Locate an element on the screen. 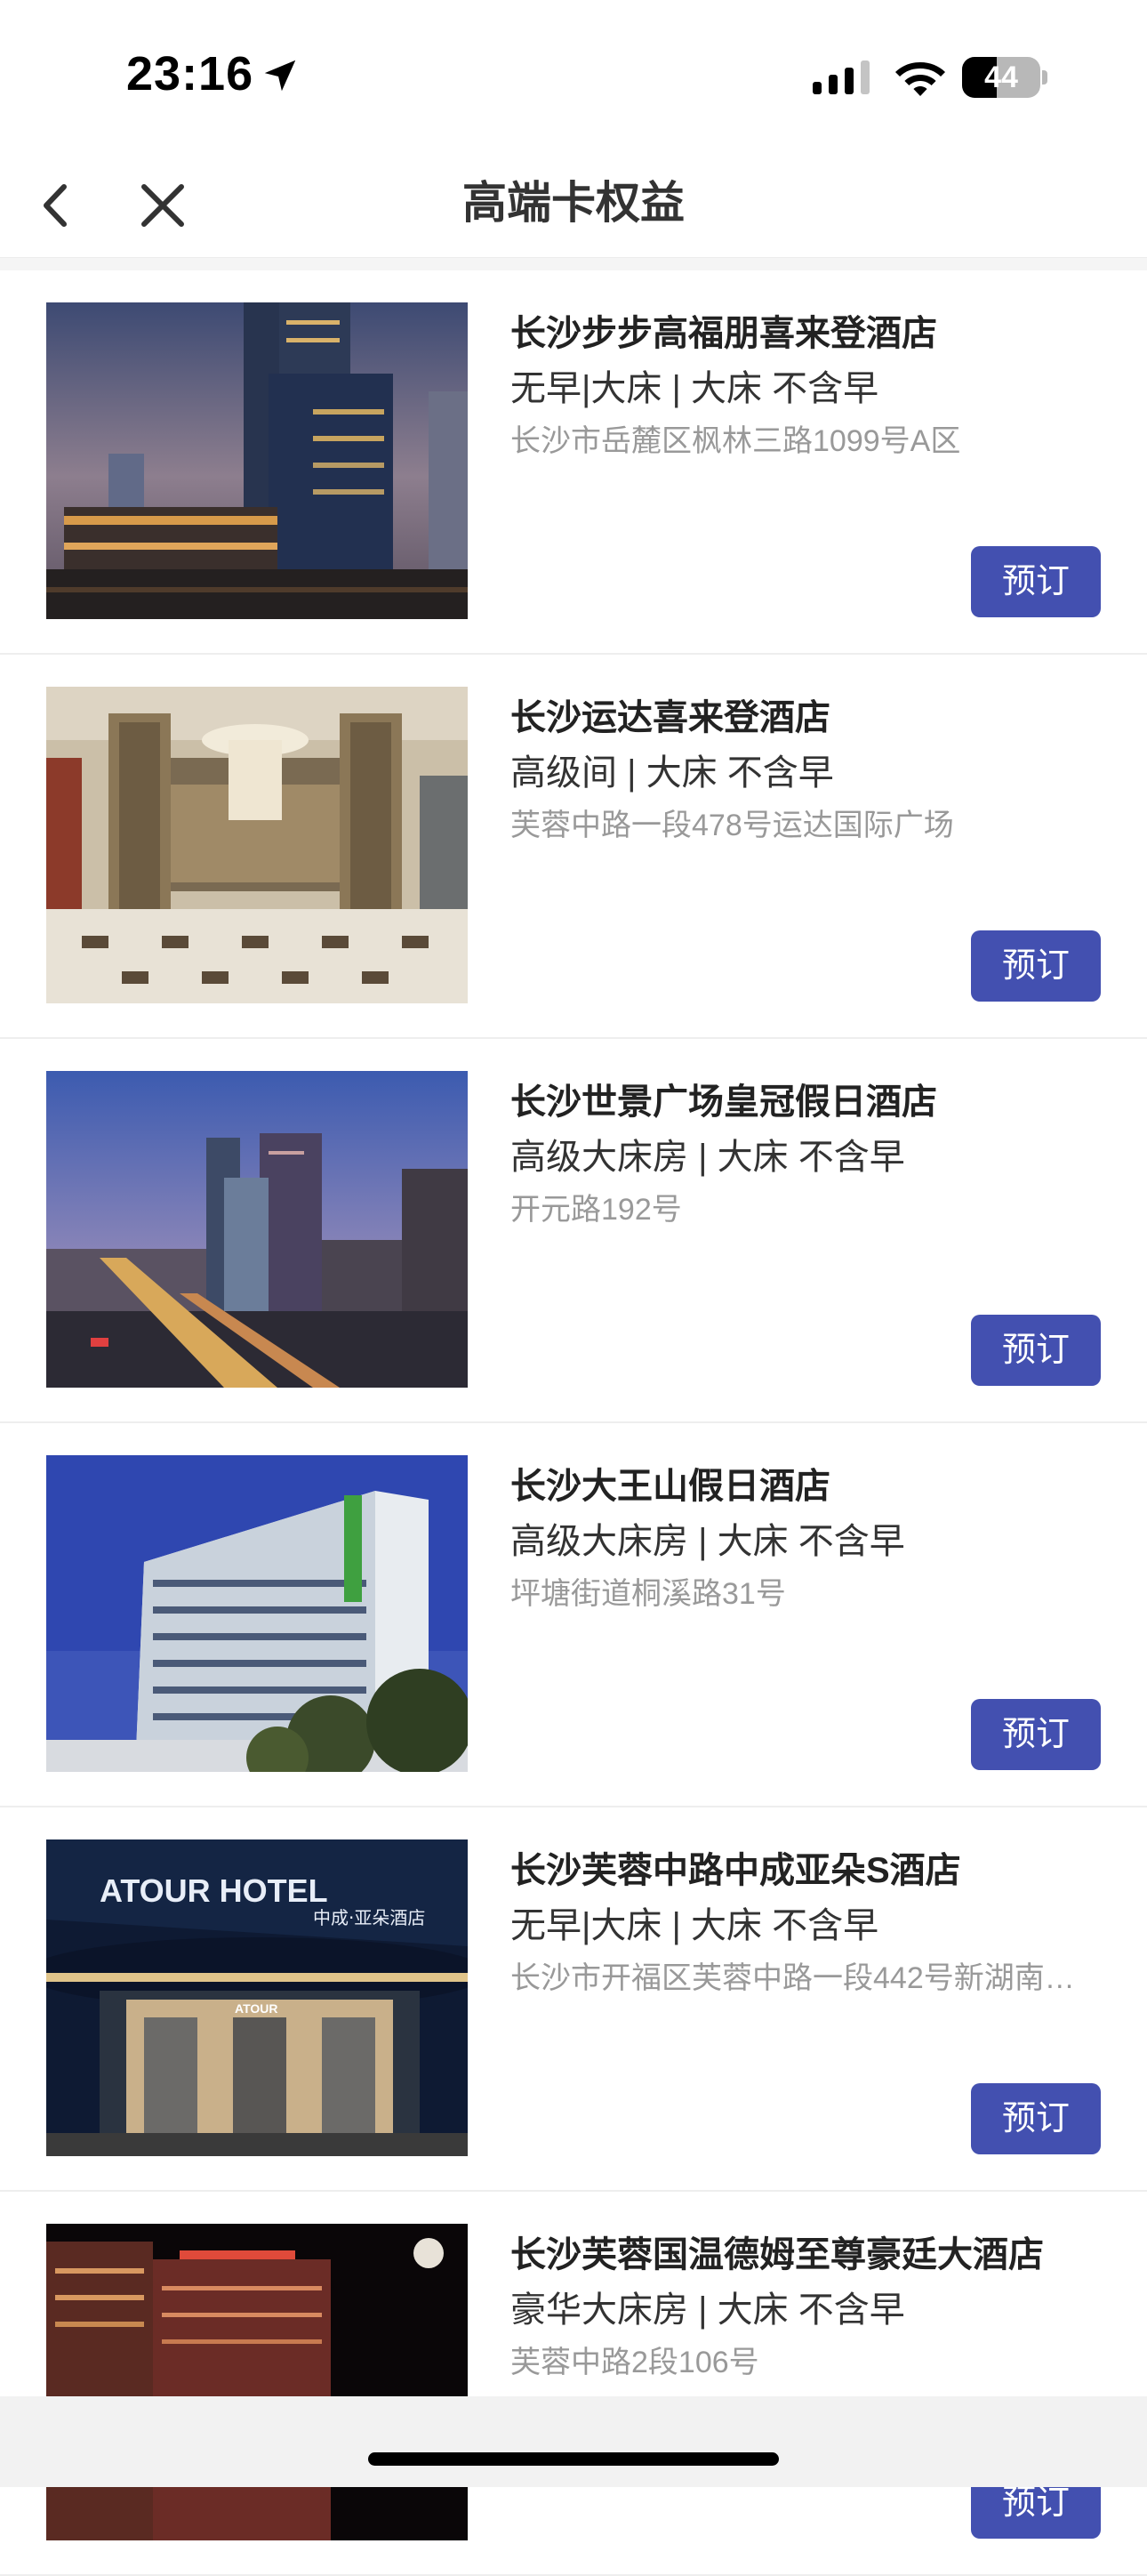 Image resolution: width=1147 pixels, height=2576 pixels. atour-sign-text: ATOUR HOTEL is located at coordinates (214, 1890).